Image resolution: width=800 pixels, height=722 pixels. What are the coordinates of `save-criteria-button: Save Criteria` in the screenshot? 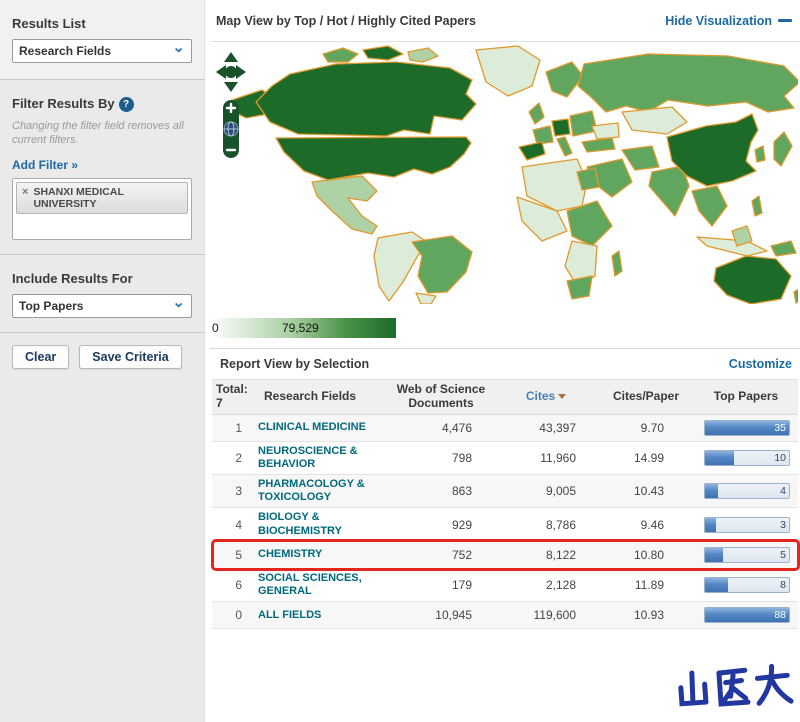 It's located at (130, 356).